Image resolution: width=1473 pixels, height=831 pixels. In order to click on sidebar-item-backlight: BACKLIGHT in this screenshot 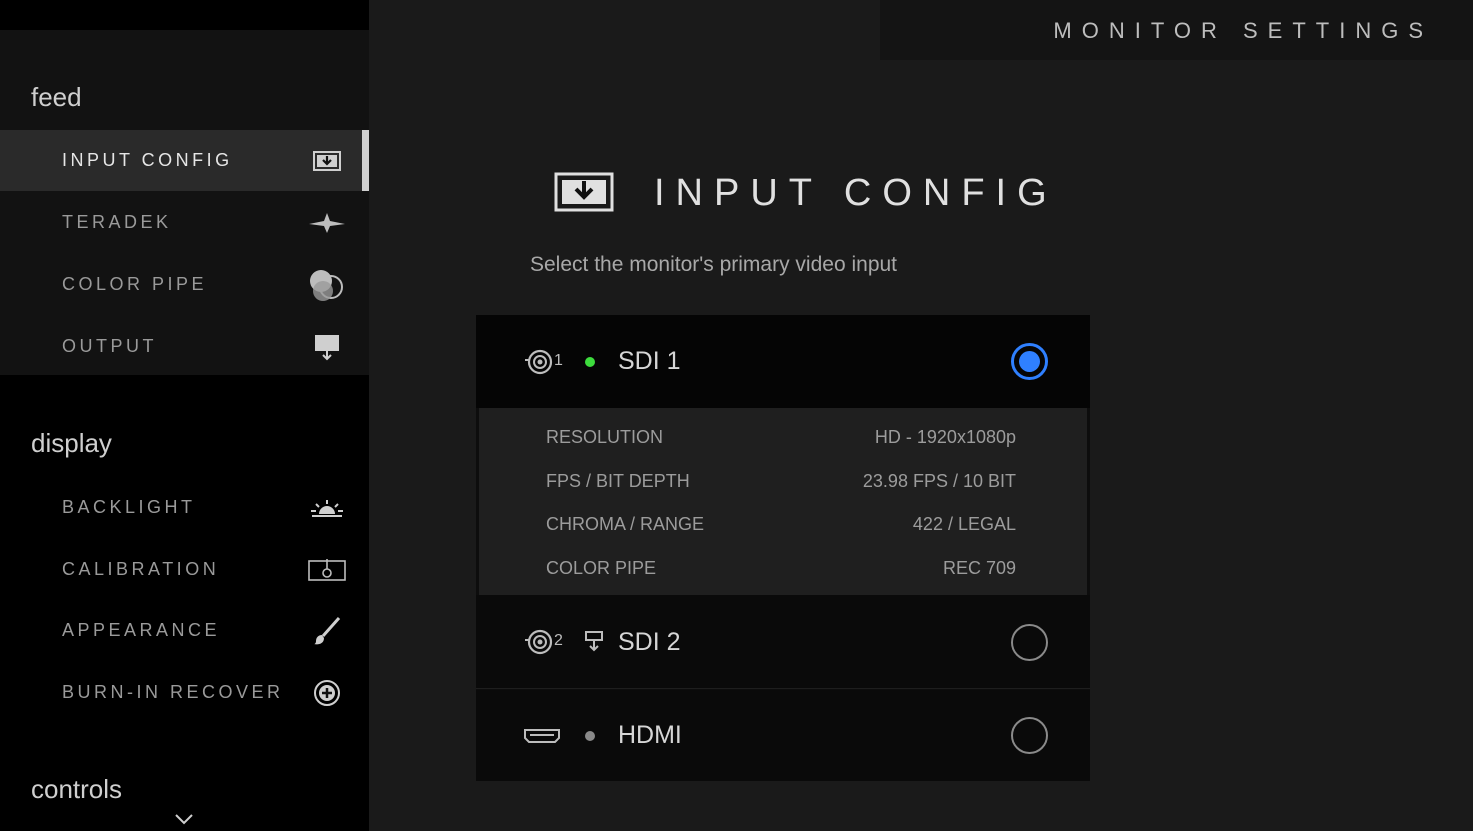, I will do `click(184, 507)`.